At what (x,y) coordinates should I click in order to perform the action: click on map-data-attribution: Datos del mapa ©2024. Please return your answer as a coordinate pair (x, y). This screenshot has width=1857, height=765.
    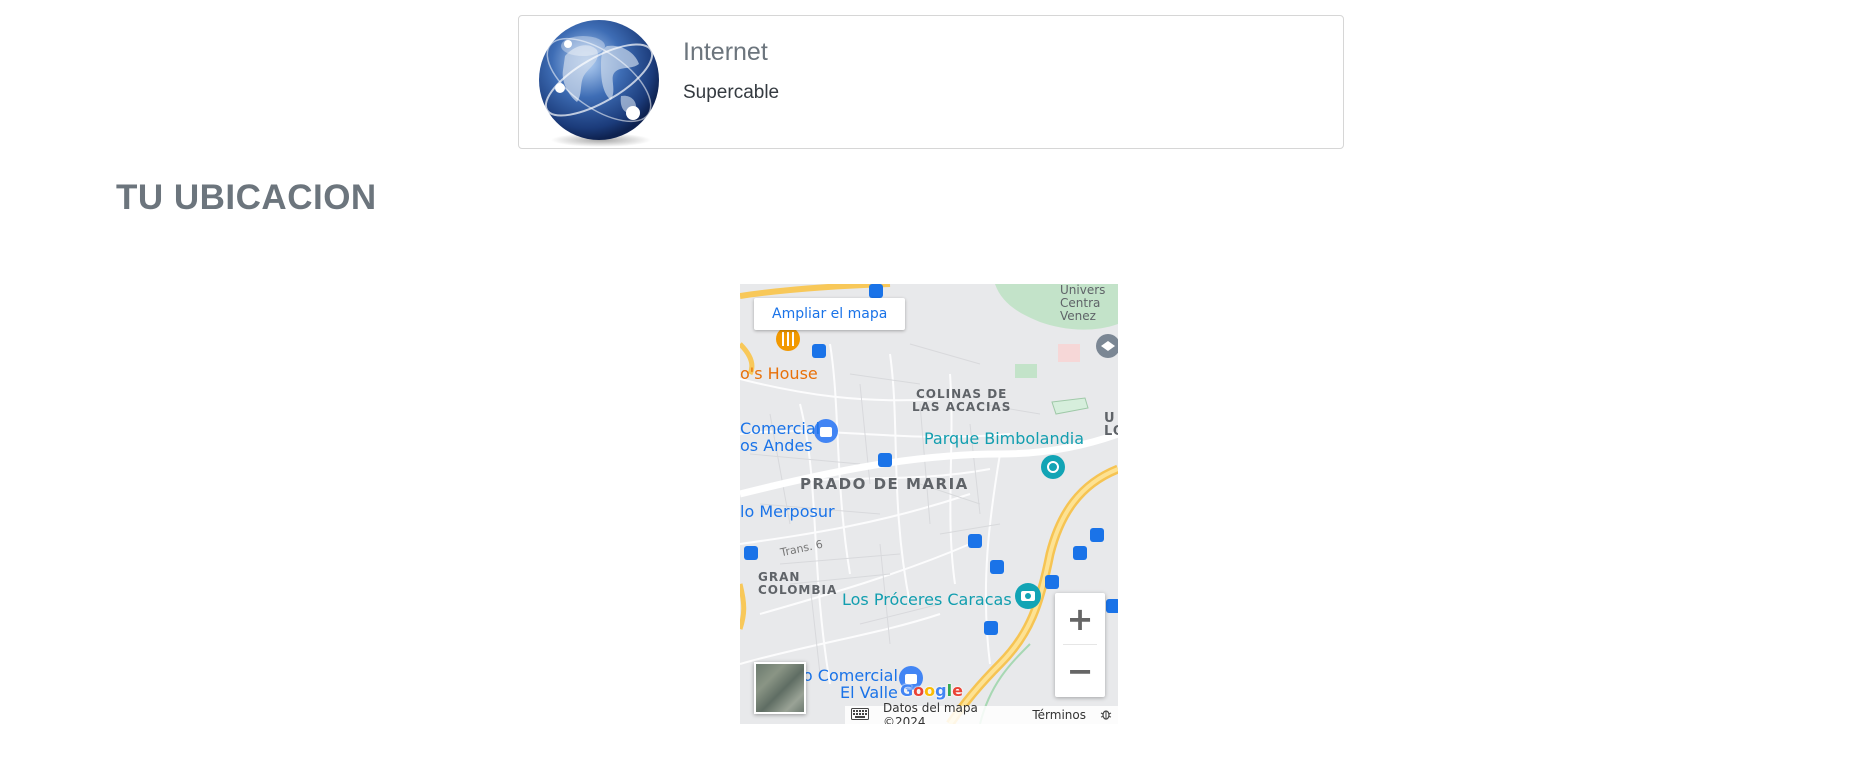
    Looking at the image, I should click on (930, 712).